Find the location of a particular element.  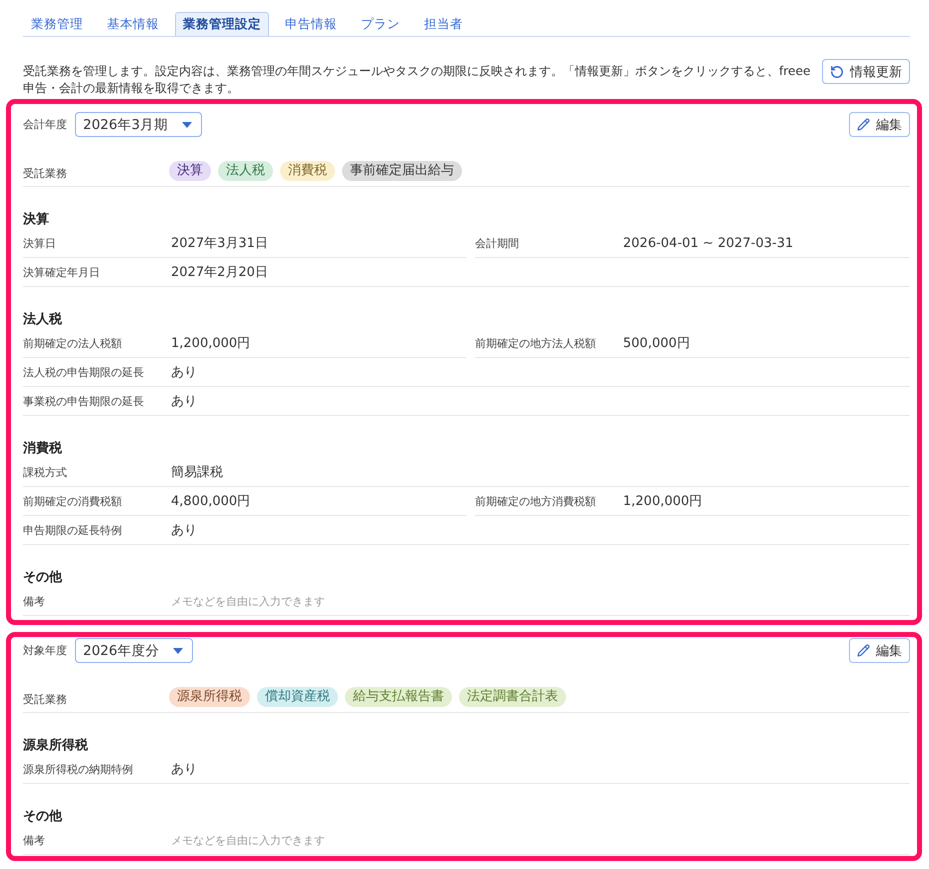

field-value: 500,000円 is located at coordinates (656, 343).